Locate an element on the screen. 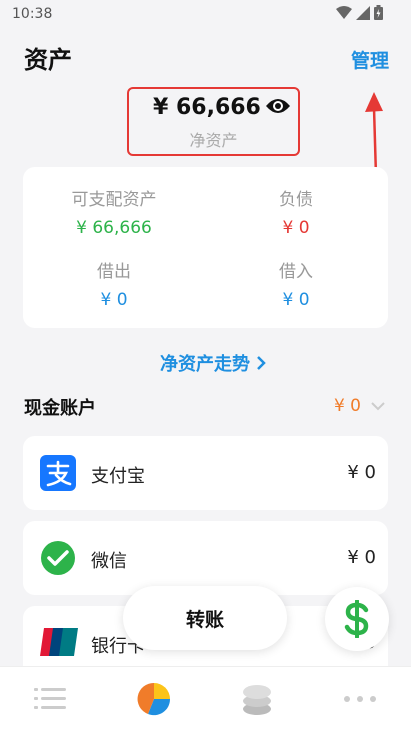 The height and width of the screenshot is (731, 411). pie-chart-icon is located at coordinates (154, 699).